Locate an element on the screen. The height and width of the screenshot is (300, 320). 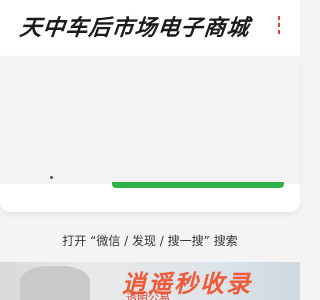
banner-subtitle: 透明公易 is located at coordinates (148, 295).